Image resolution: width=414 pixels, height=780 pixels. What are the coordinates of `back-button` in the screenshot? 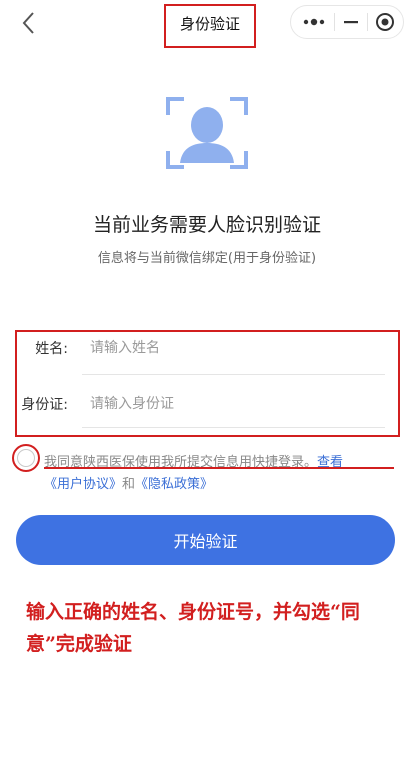 It's located at (29, 23).